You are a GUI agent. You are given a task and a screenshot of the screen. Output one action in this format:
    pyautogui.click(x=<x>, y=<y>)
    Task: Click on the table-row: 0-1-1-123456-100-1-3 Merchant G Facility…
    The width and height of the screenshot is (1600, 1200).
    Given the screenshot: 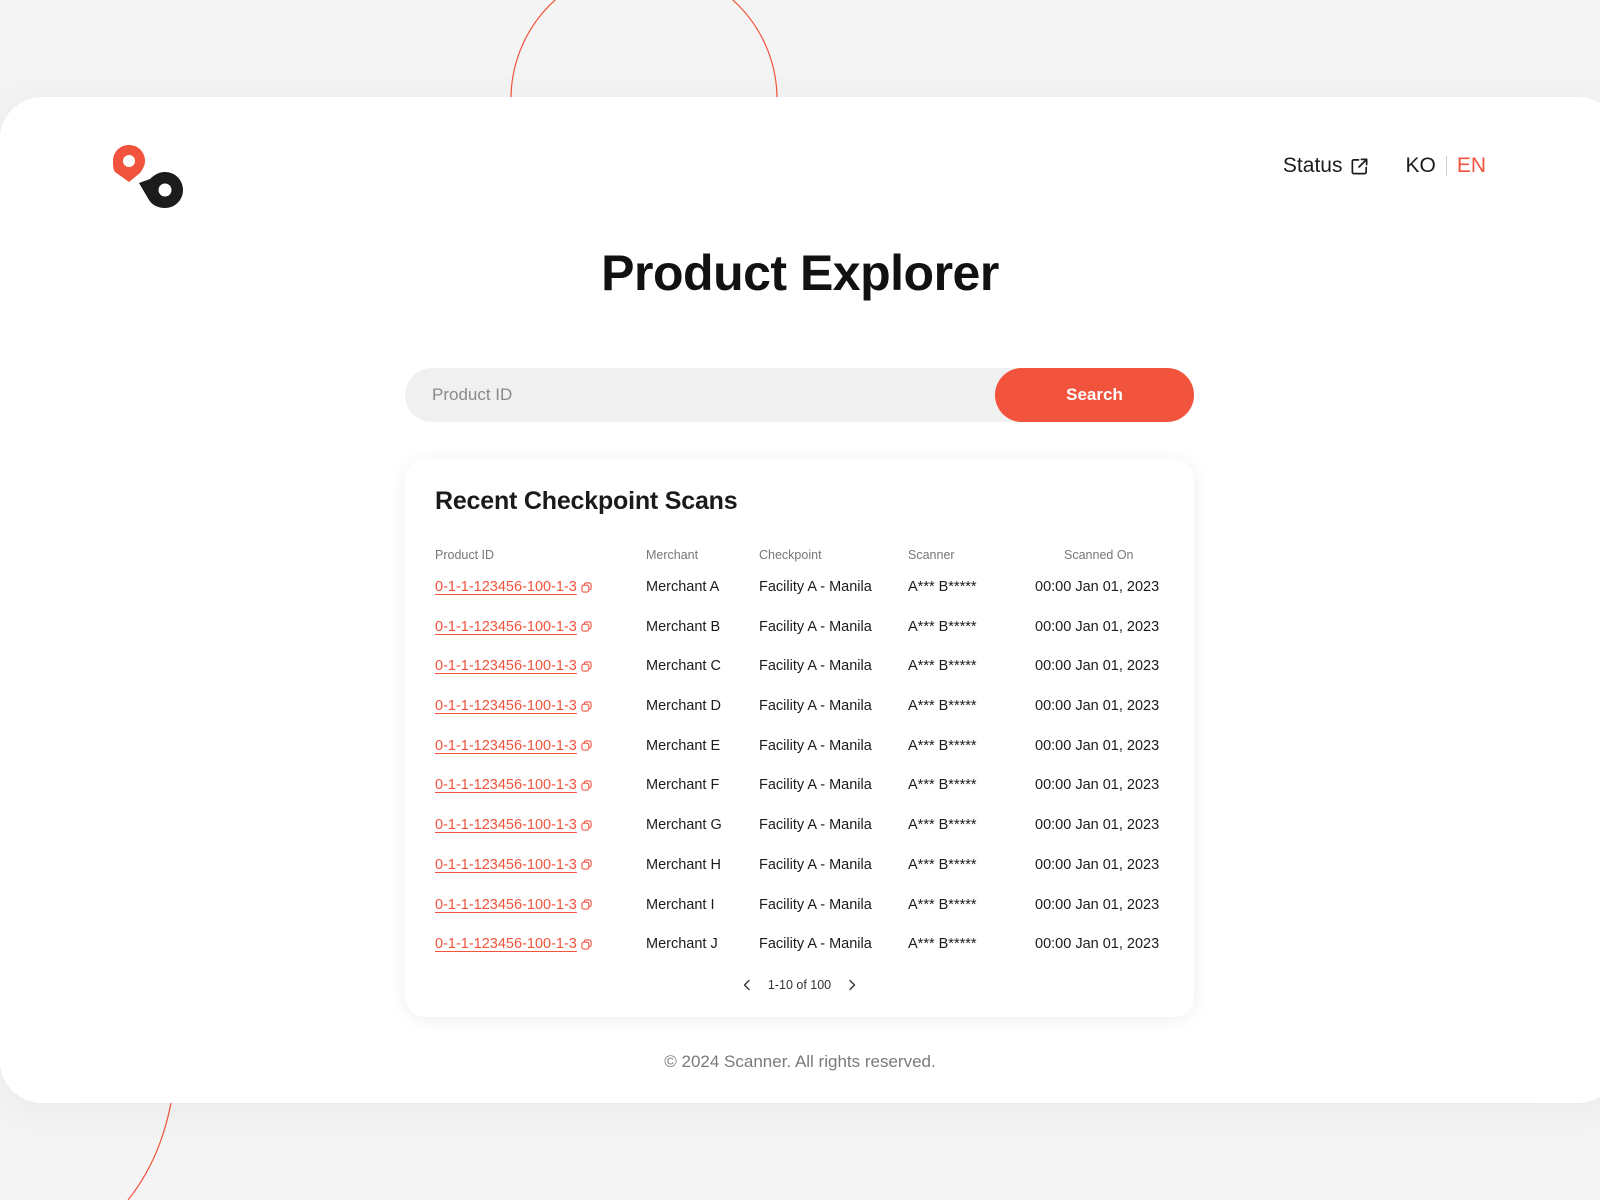 What is the action you would take?
    pyautogui.click(x=799, y=827)
    